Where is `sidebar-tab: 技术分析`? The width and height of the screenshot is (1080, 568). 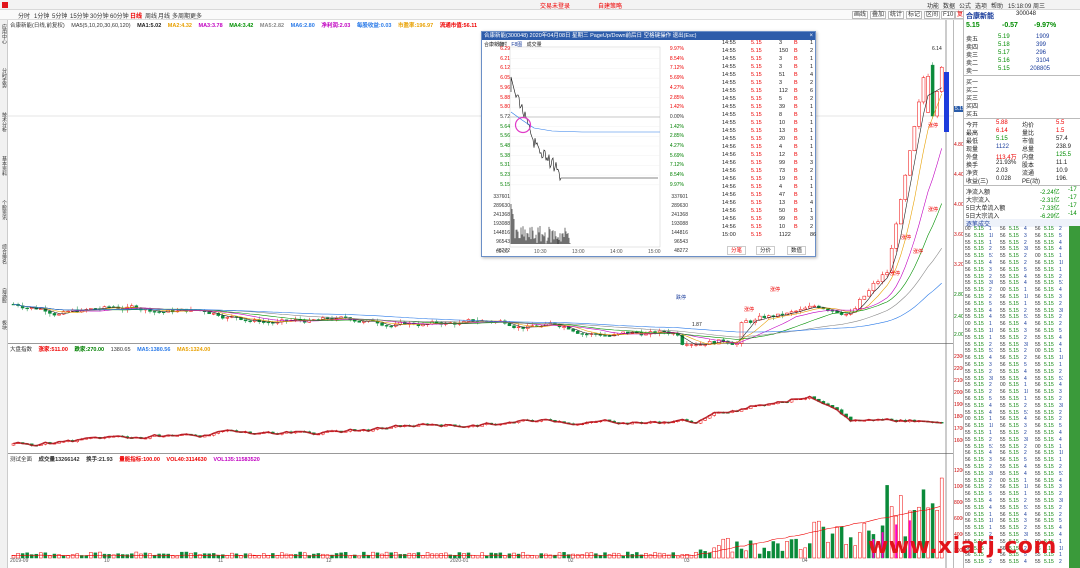
sidebar-tab: 技术分析 is located at coordinates (4, 122).